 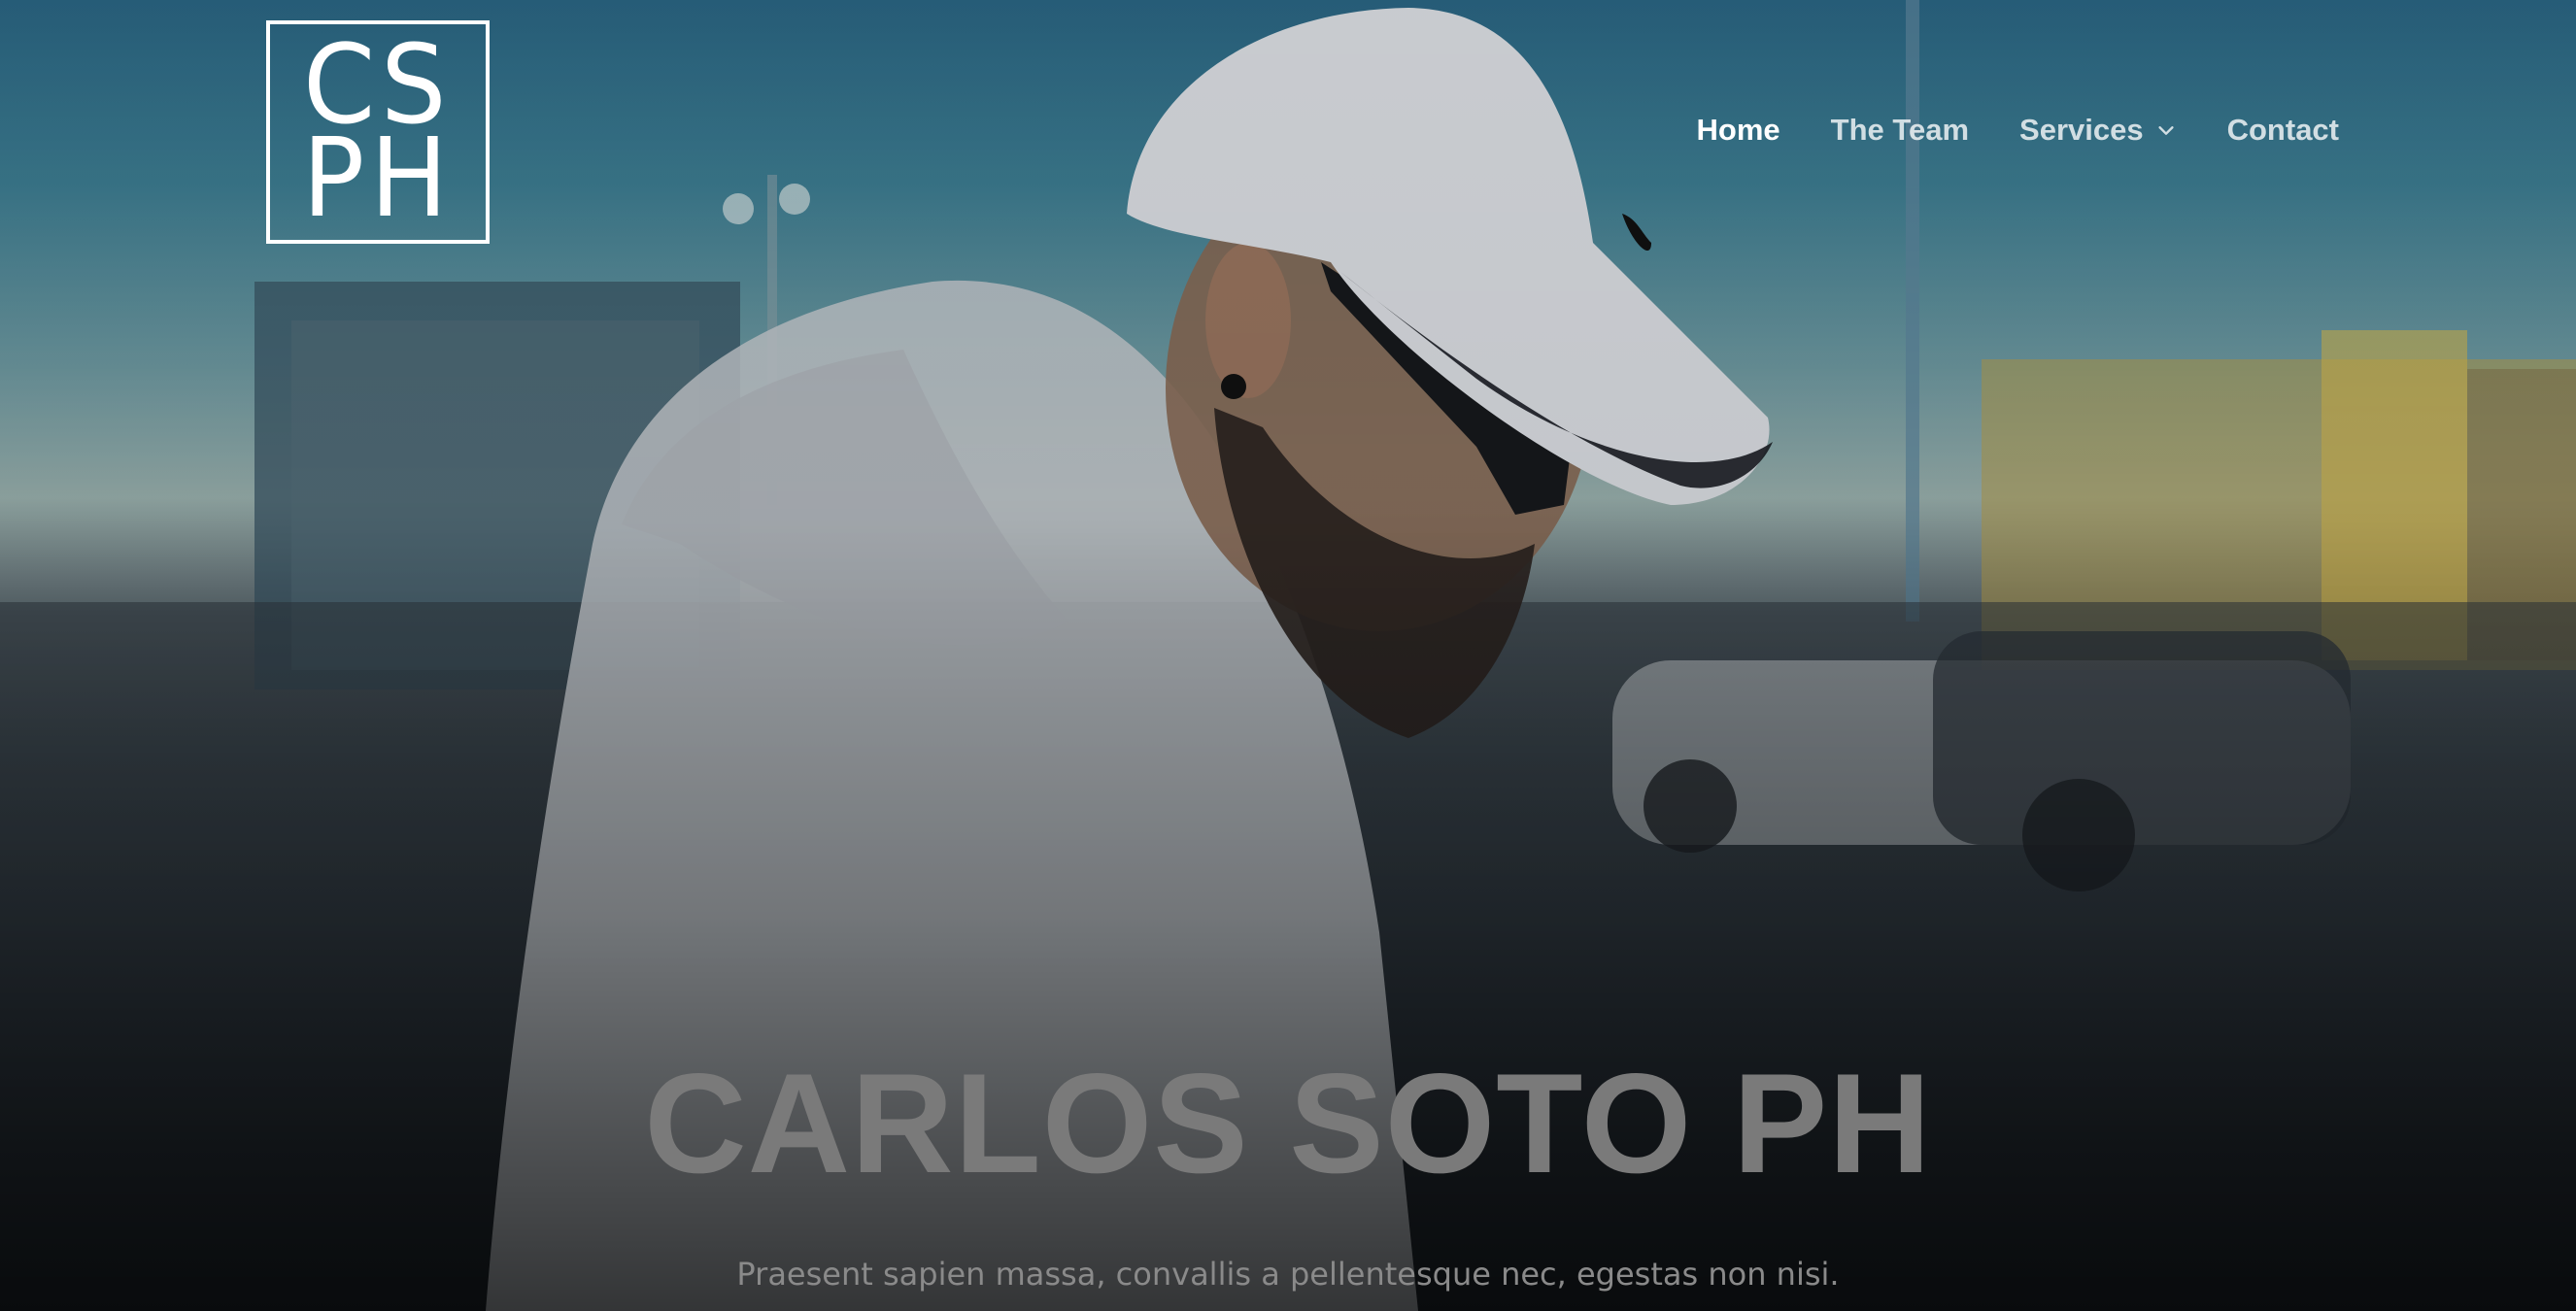 I want to click on nav-item-the-team: The Team, so click(x=1900, y=130).